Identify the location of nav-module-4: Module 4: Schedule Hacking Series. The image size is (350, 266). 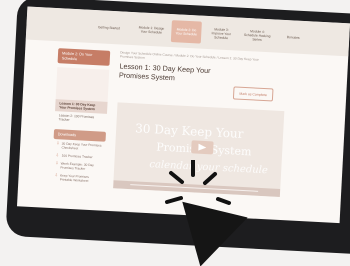
(257, 36).